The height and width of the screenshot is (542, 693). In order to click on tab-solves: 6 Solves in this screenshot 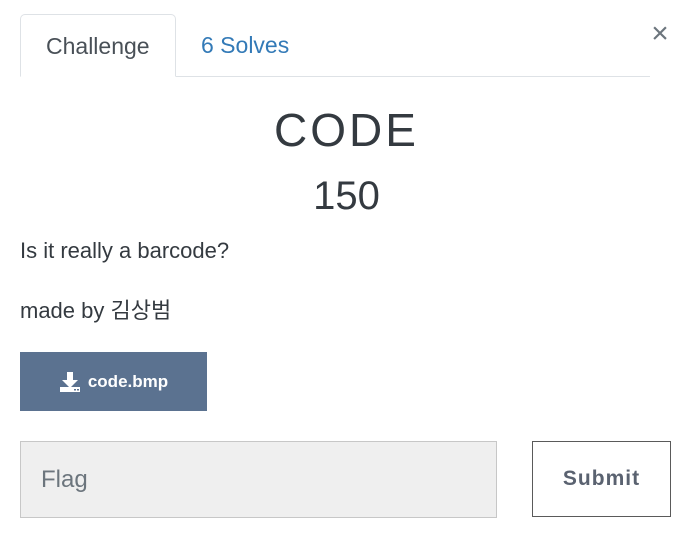, I will do `click(245, 45)`.